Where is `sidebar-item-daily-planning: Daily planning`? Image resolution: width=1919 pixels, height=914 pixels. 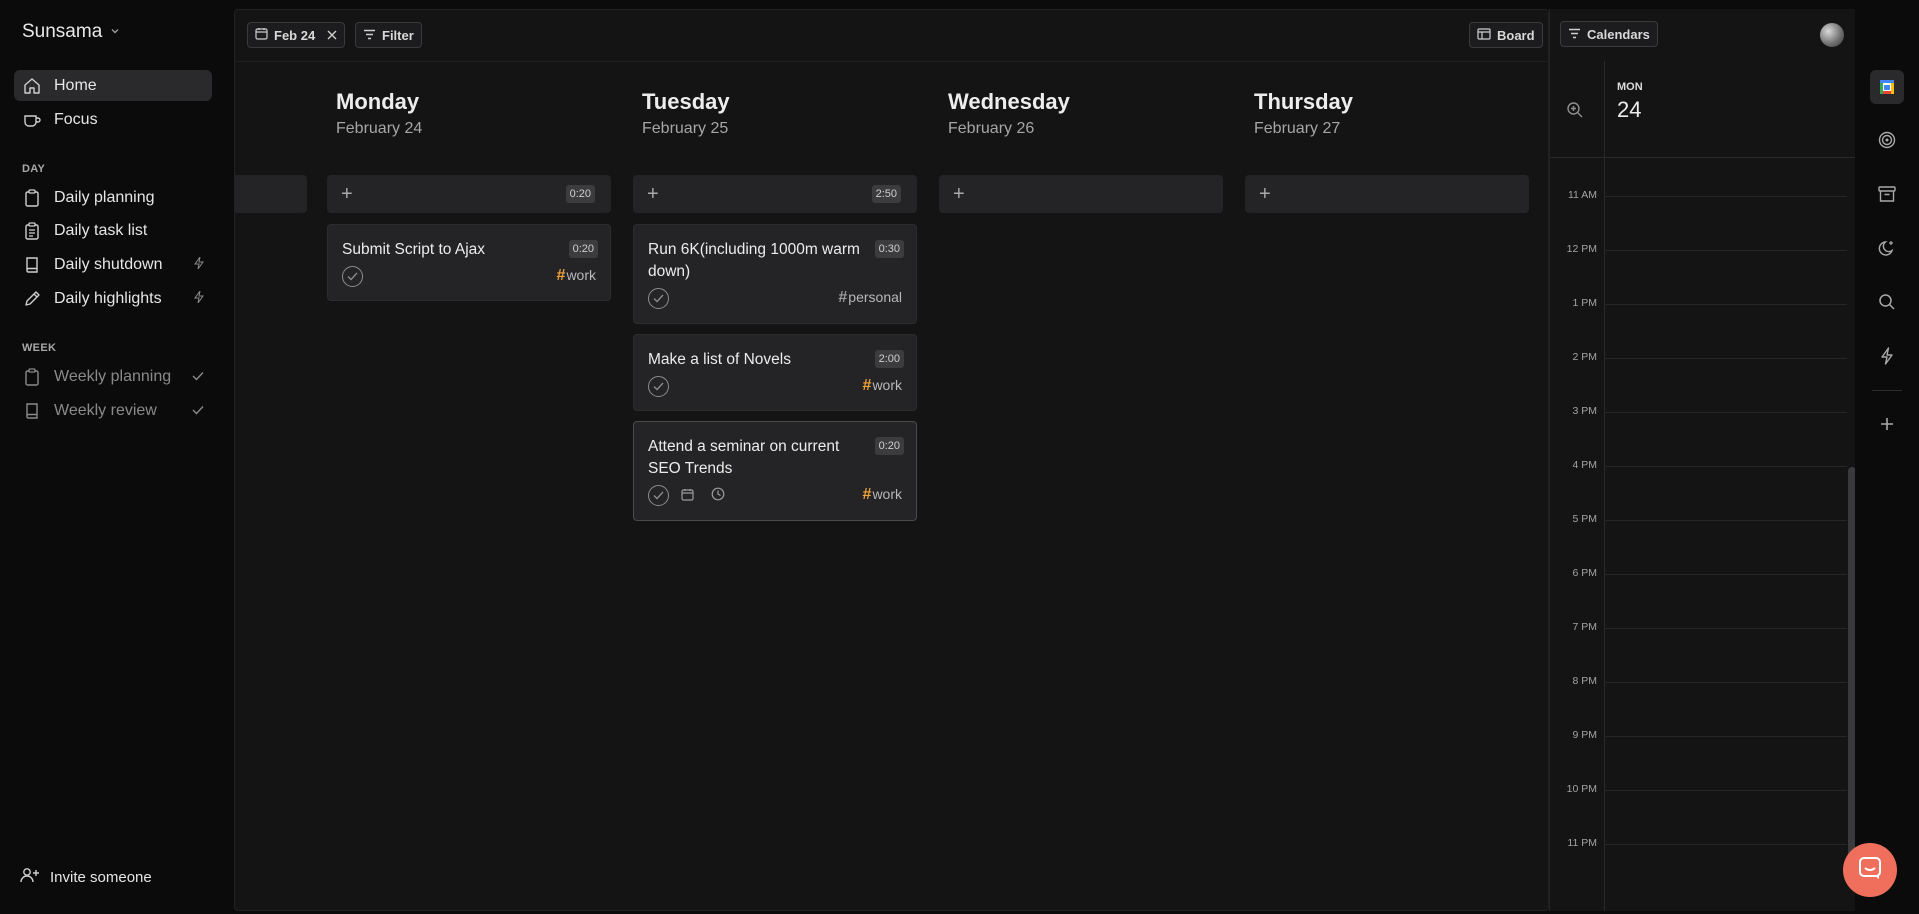 sidebar-item-daily-planning: Daily planning is located at coordinates (113, 197).